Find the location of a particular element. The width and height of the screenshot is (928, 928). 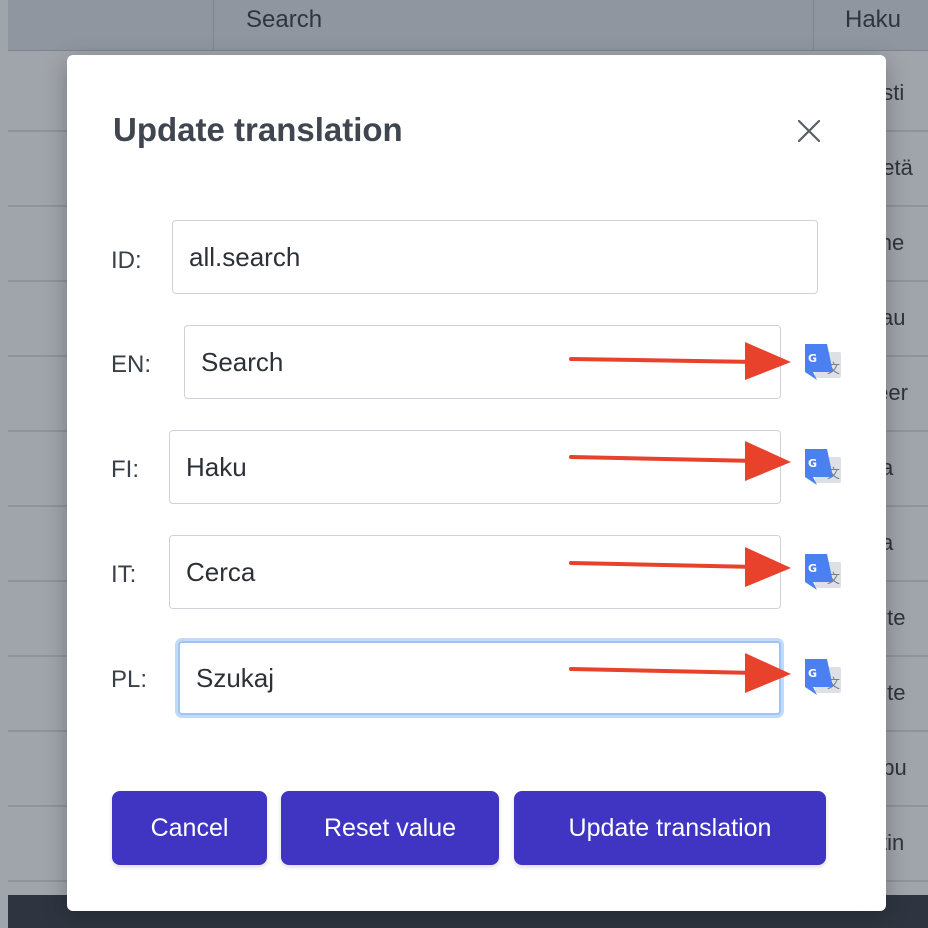

close-button is located at coordinates (809, 131).